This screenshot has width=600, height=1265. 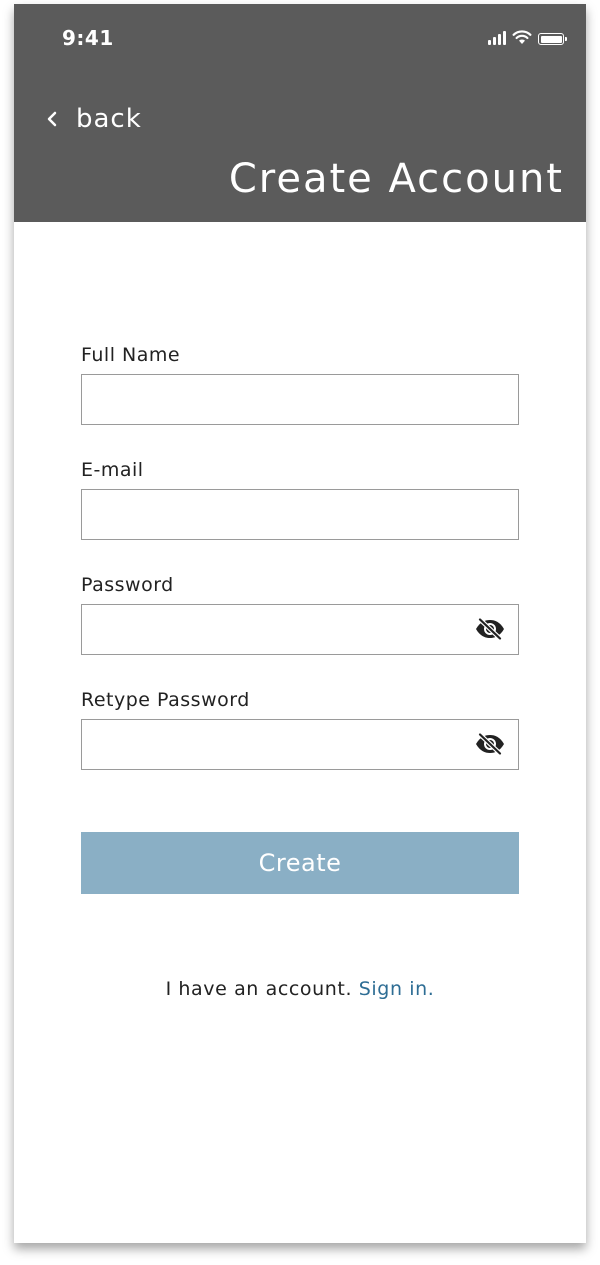 I want to click on create-button: Create, so click(x=300, y=863).